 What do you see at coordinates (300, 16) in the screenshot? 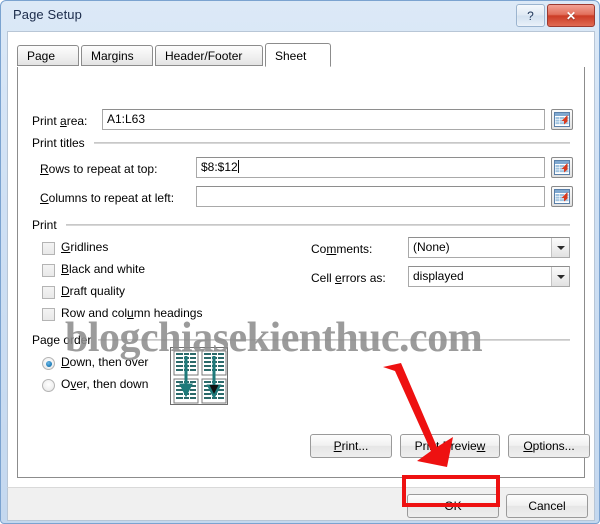
I see `title-bar: Page Setup ? ✕` at bounding box center [300, 16].